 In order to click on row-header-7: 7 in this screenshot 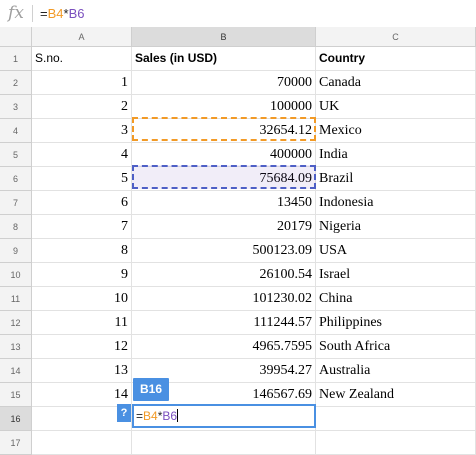, I will do `click(16, 203)`.